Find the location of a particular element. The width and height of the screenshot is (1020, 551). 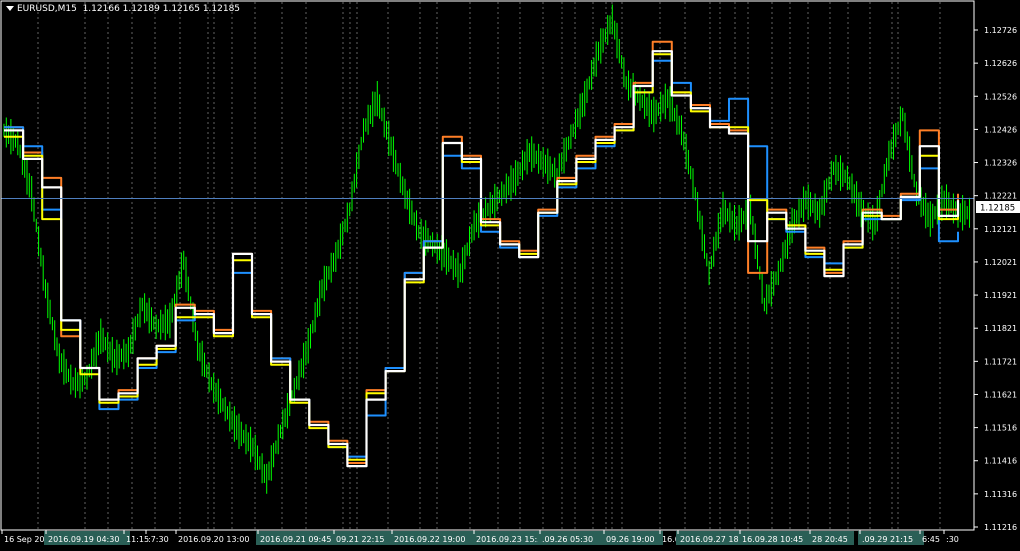

chart-menu-triangle-icon is located at coordinates (10, 8).